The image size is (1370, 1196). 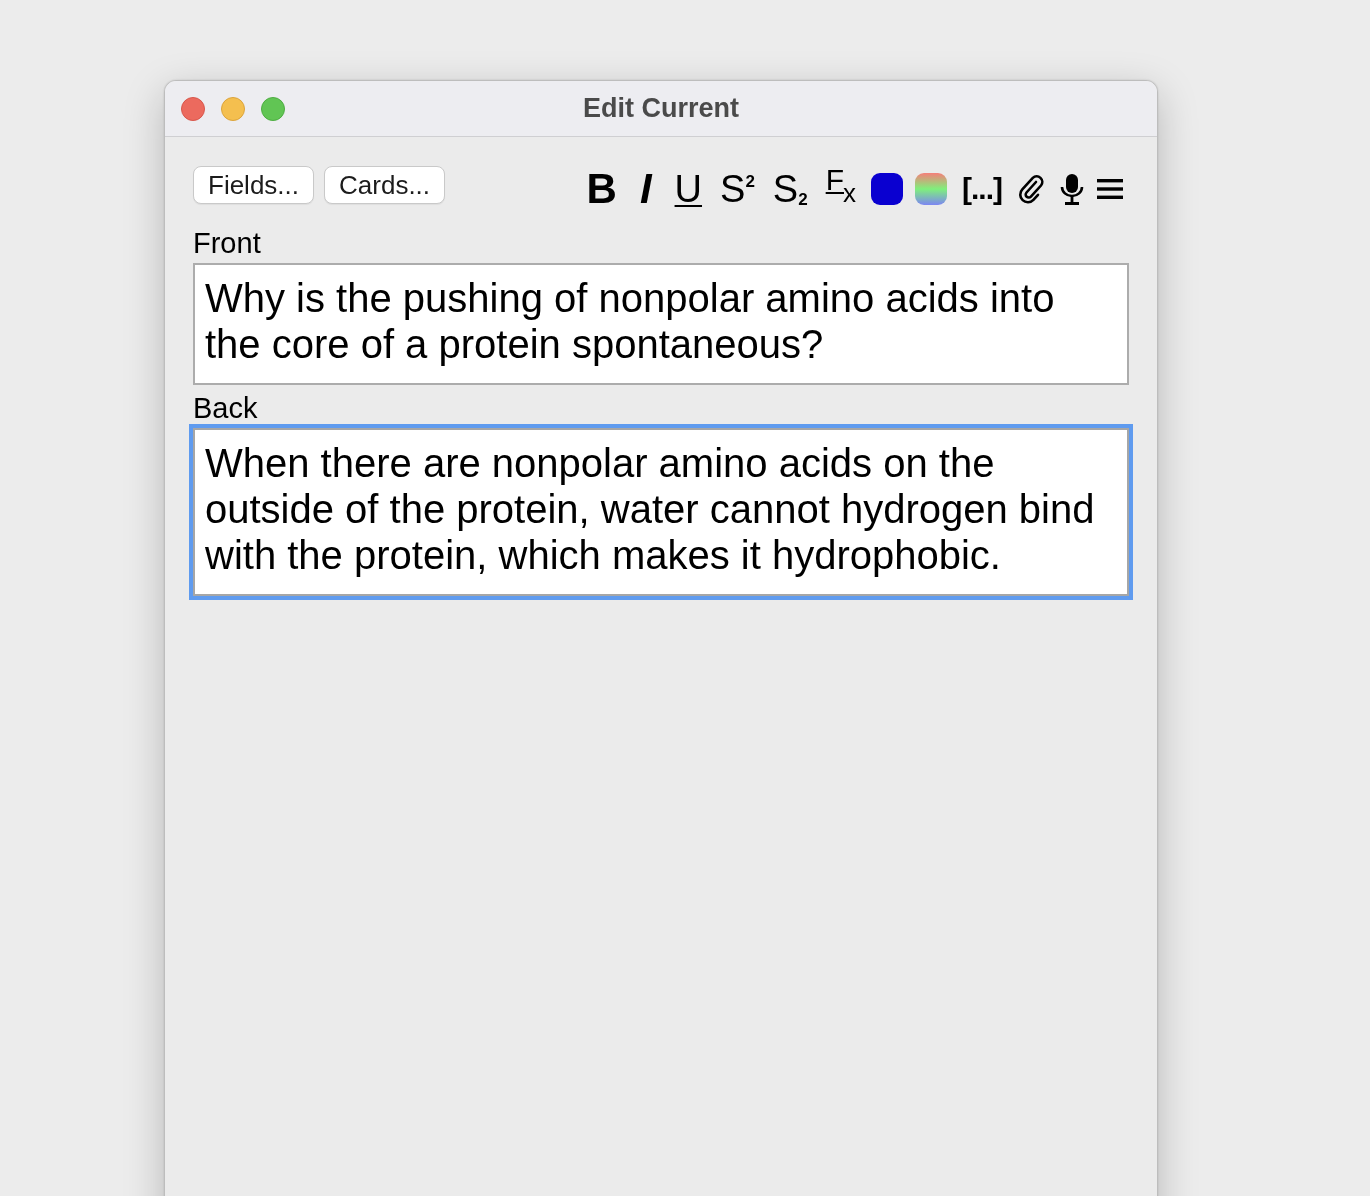 I want to click on microphone-icon, so click(x=1072, y=189).